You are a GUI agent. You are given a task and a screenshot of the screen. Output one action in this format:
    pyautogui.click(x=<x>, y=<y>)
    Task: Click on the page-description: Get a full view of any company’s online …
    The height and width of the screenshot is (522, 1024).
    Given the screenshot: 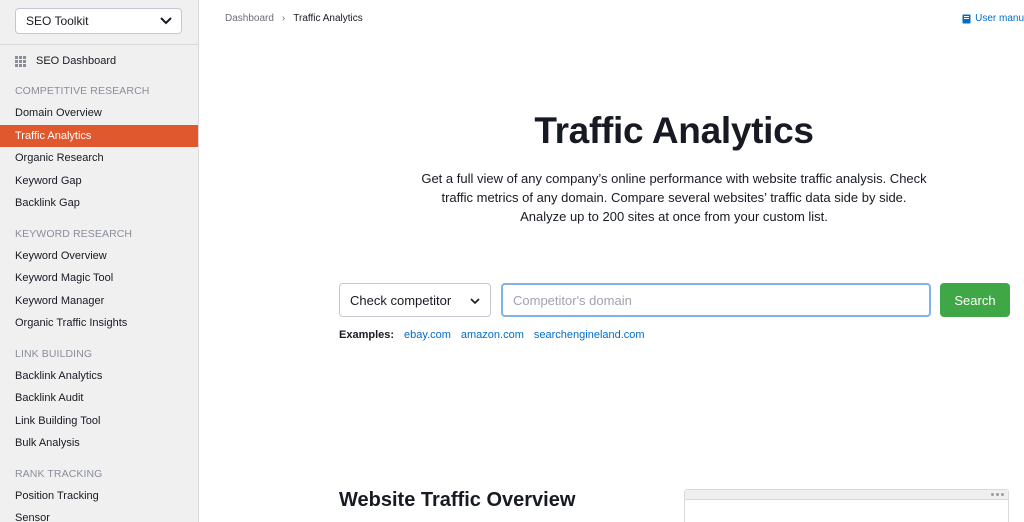 What is the action you would take?
    pyautogui.click(x=674, y=197)
    